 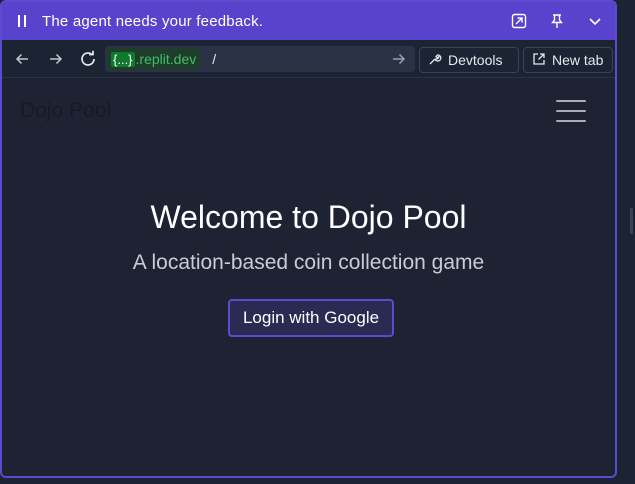 I want to click on domain-badge: {...}, so click(x=123, y=59).